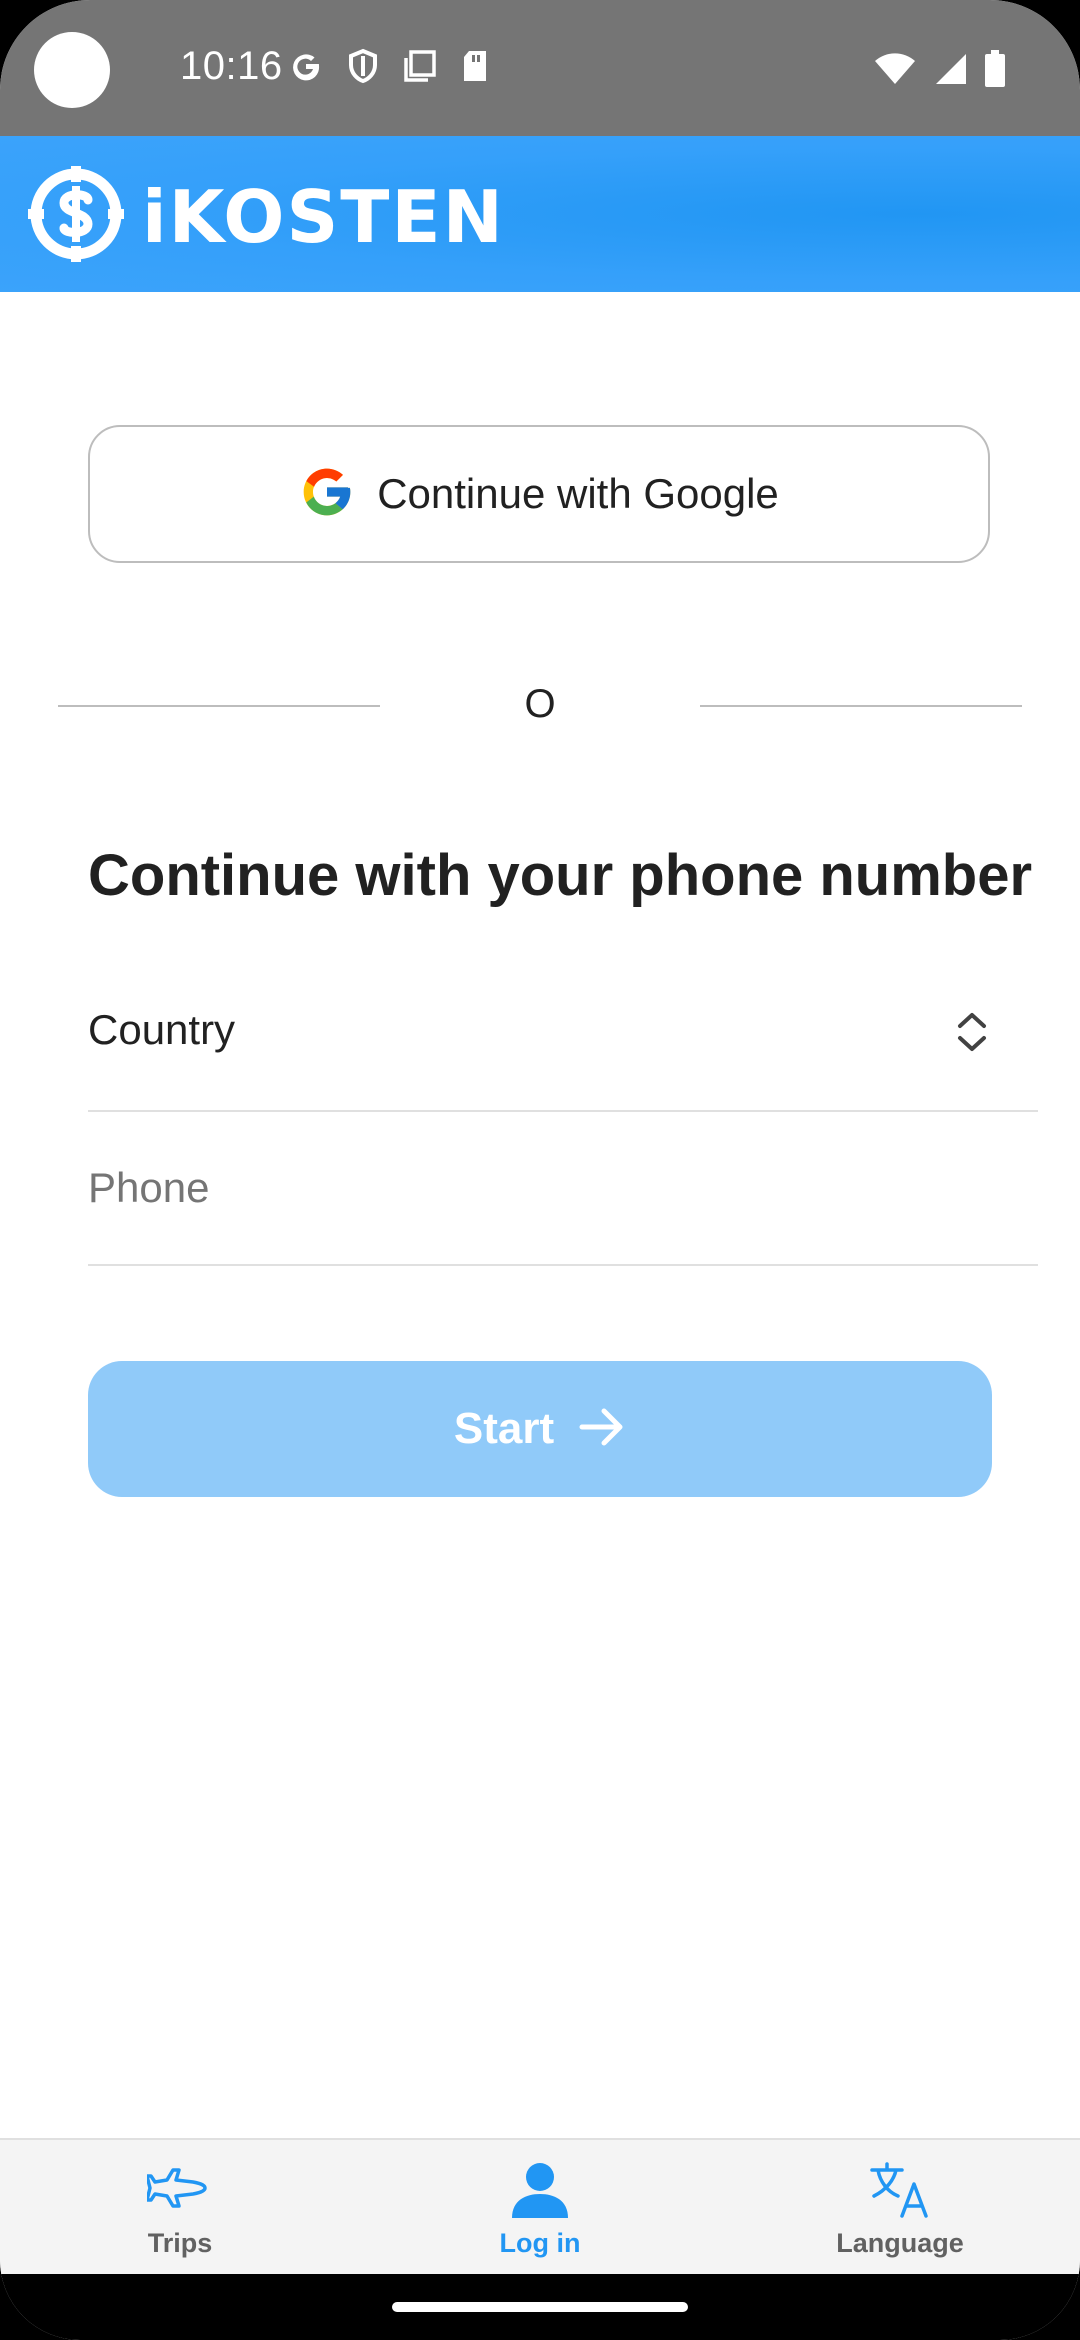 Image resolution: width=1080 pixels, height=2340 pixels. Describe the element at coordinates (180, 2243) in the screenshot. I see `nav-label-trips: Trips` at that location.